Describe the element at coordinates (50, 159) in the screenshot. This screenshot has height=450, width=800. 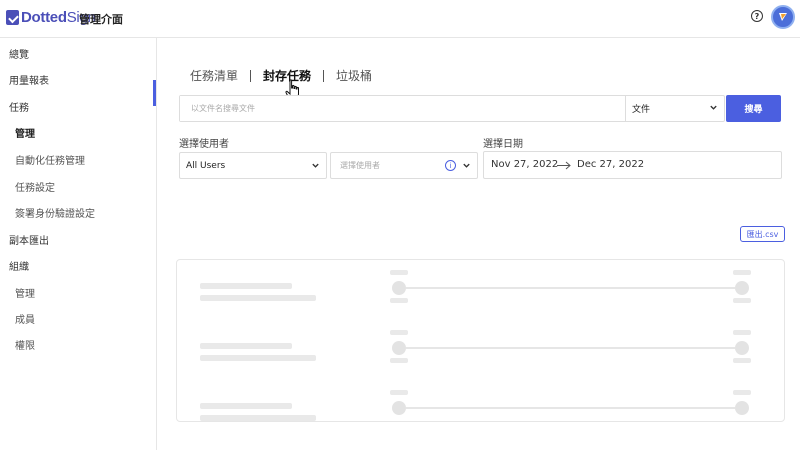
I see `sidebar-item-automation: 自動化任務管理` at that location.